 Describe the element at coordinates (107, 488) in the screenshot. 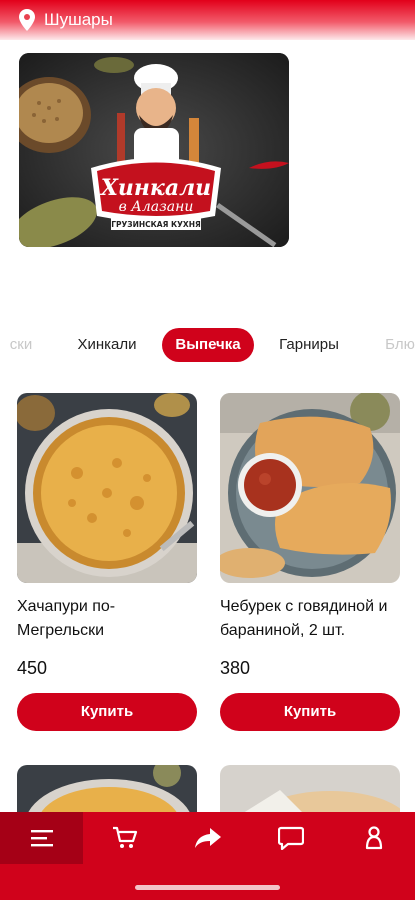

I see `product-photo-khachapuri` at that location.